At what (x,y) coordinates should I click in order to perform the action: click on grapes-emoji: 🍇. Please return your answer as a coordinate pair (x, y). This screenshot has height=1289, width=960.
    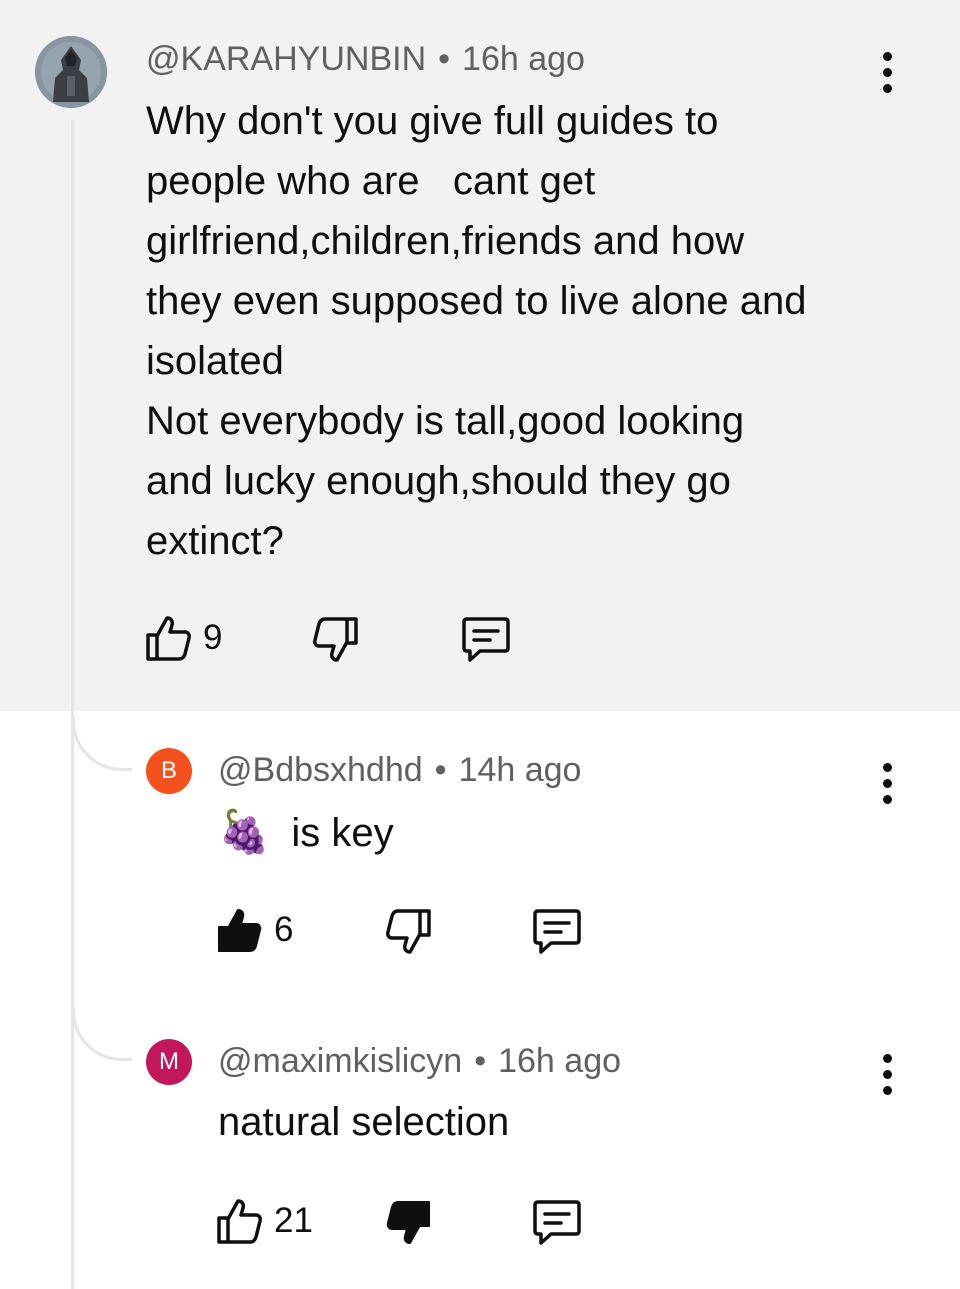
    Looking at the image, I should click on (244, 831).